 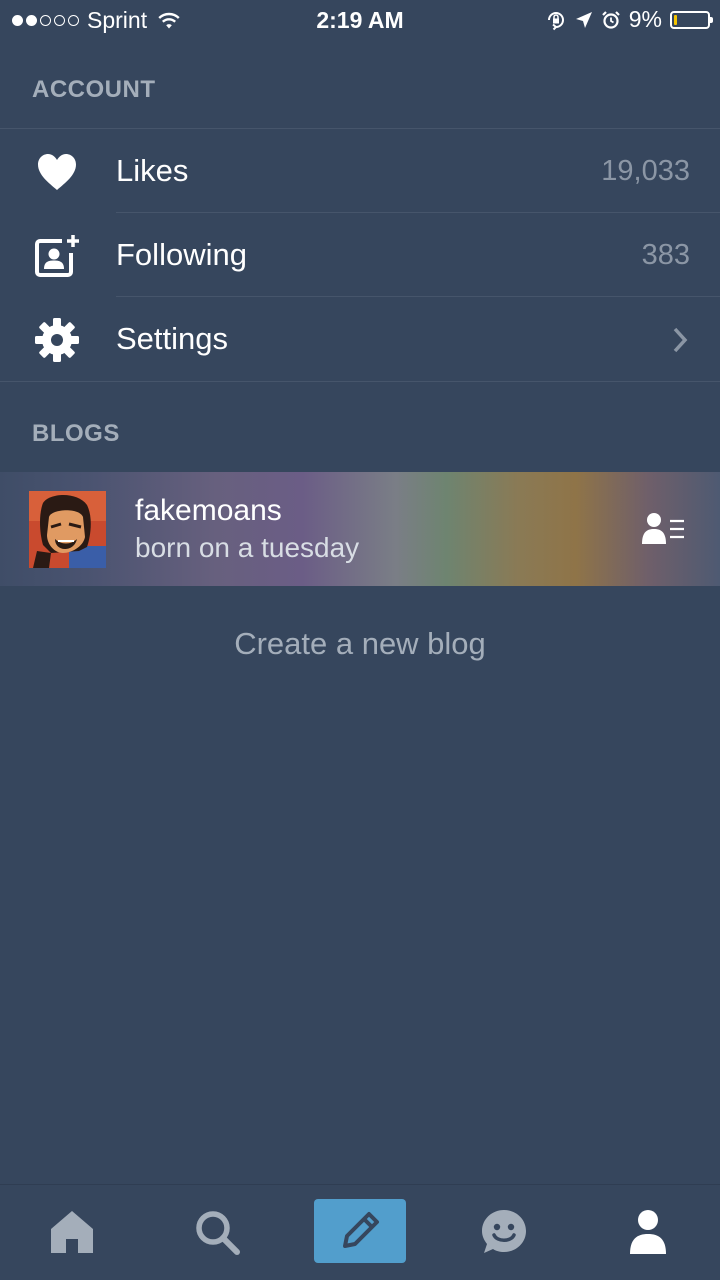 What do you see at coordinates (665, 255) in the screenshot?
I see `following-count: 383` at bounding box center [665, 255].